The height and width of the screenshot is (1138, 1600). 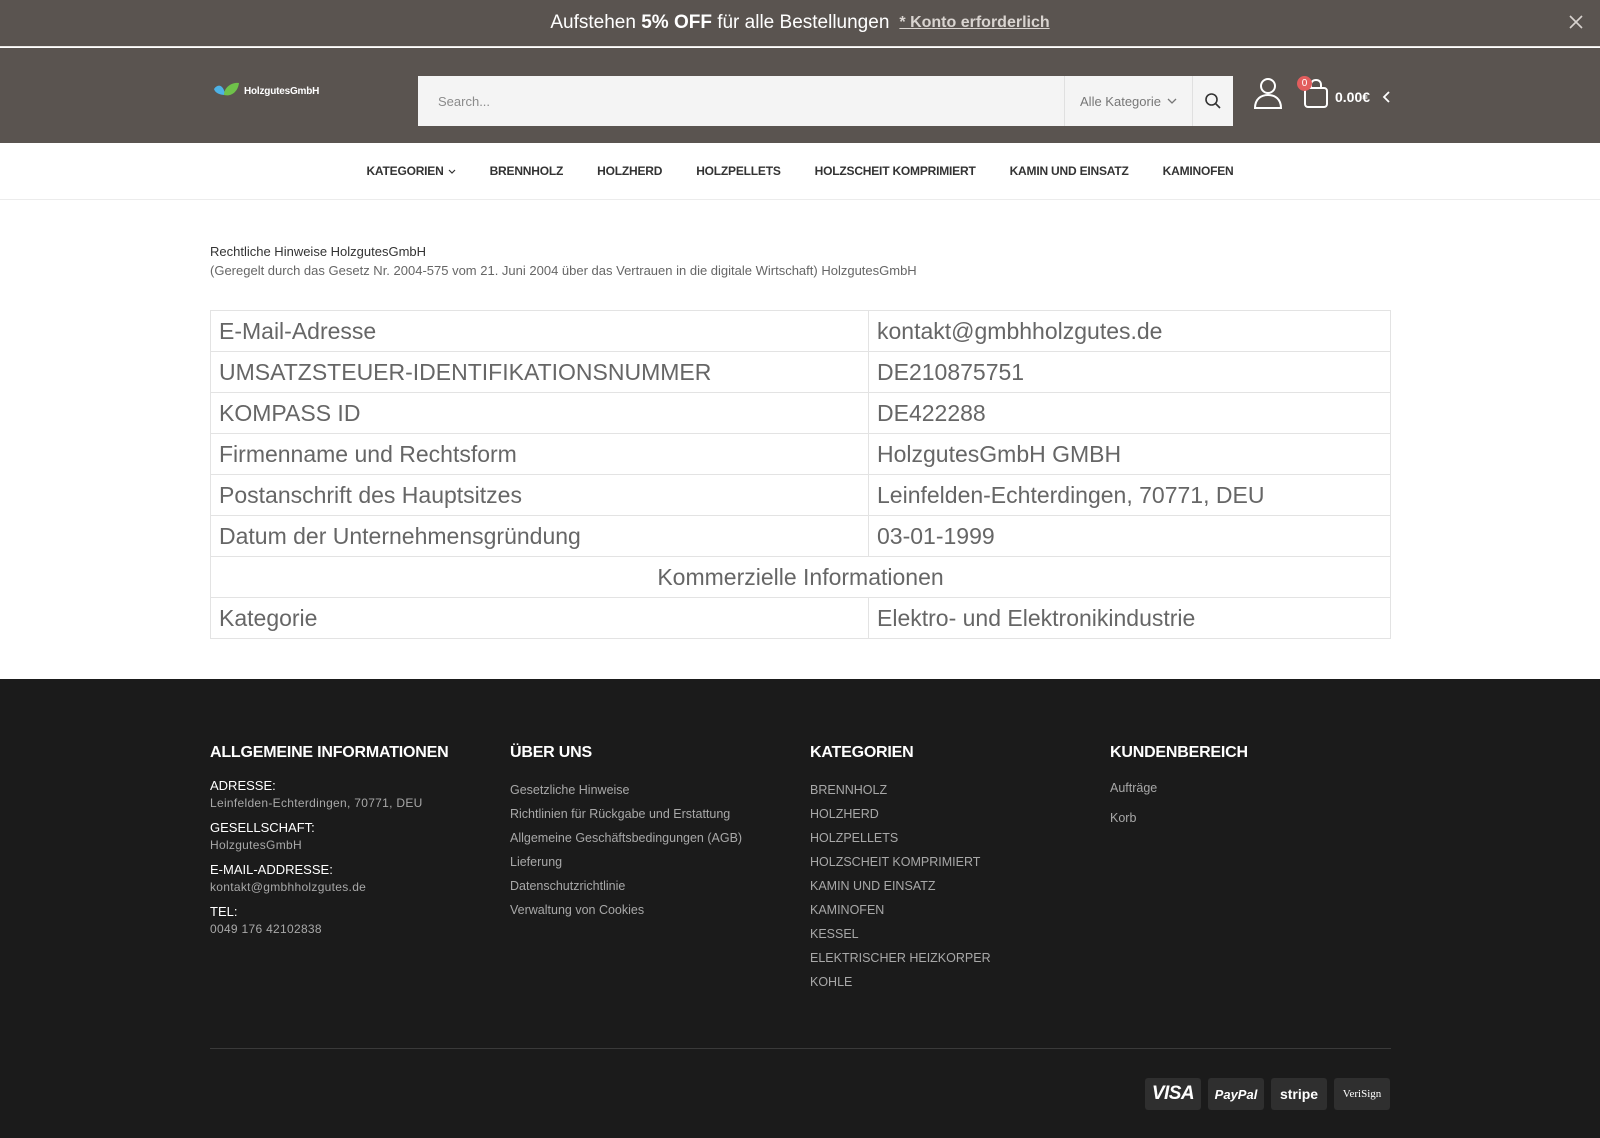 I want to click on footer-link: HOLZHERD, so click(x=900, y=814).